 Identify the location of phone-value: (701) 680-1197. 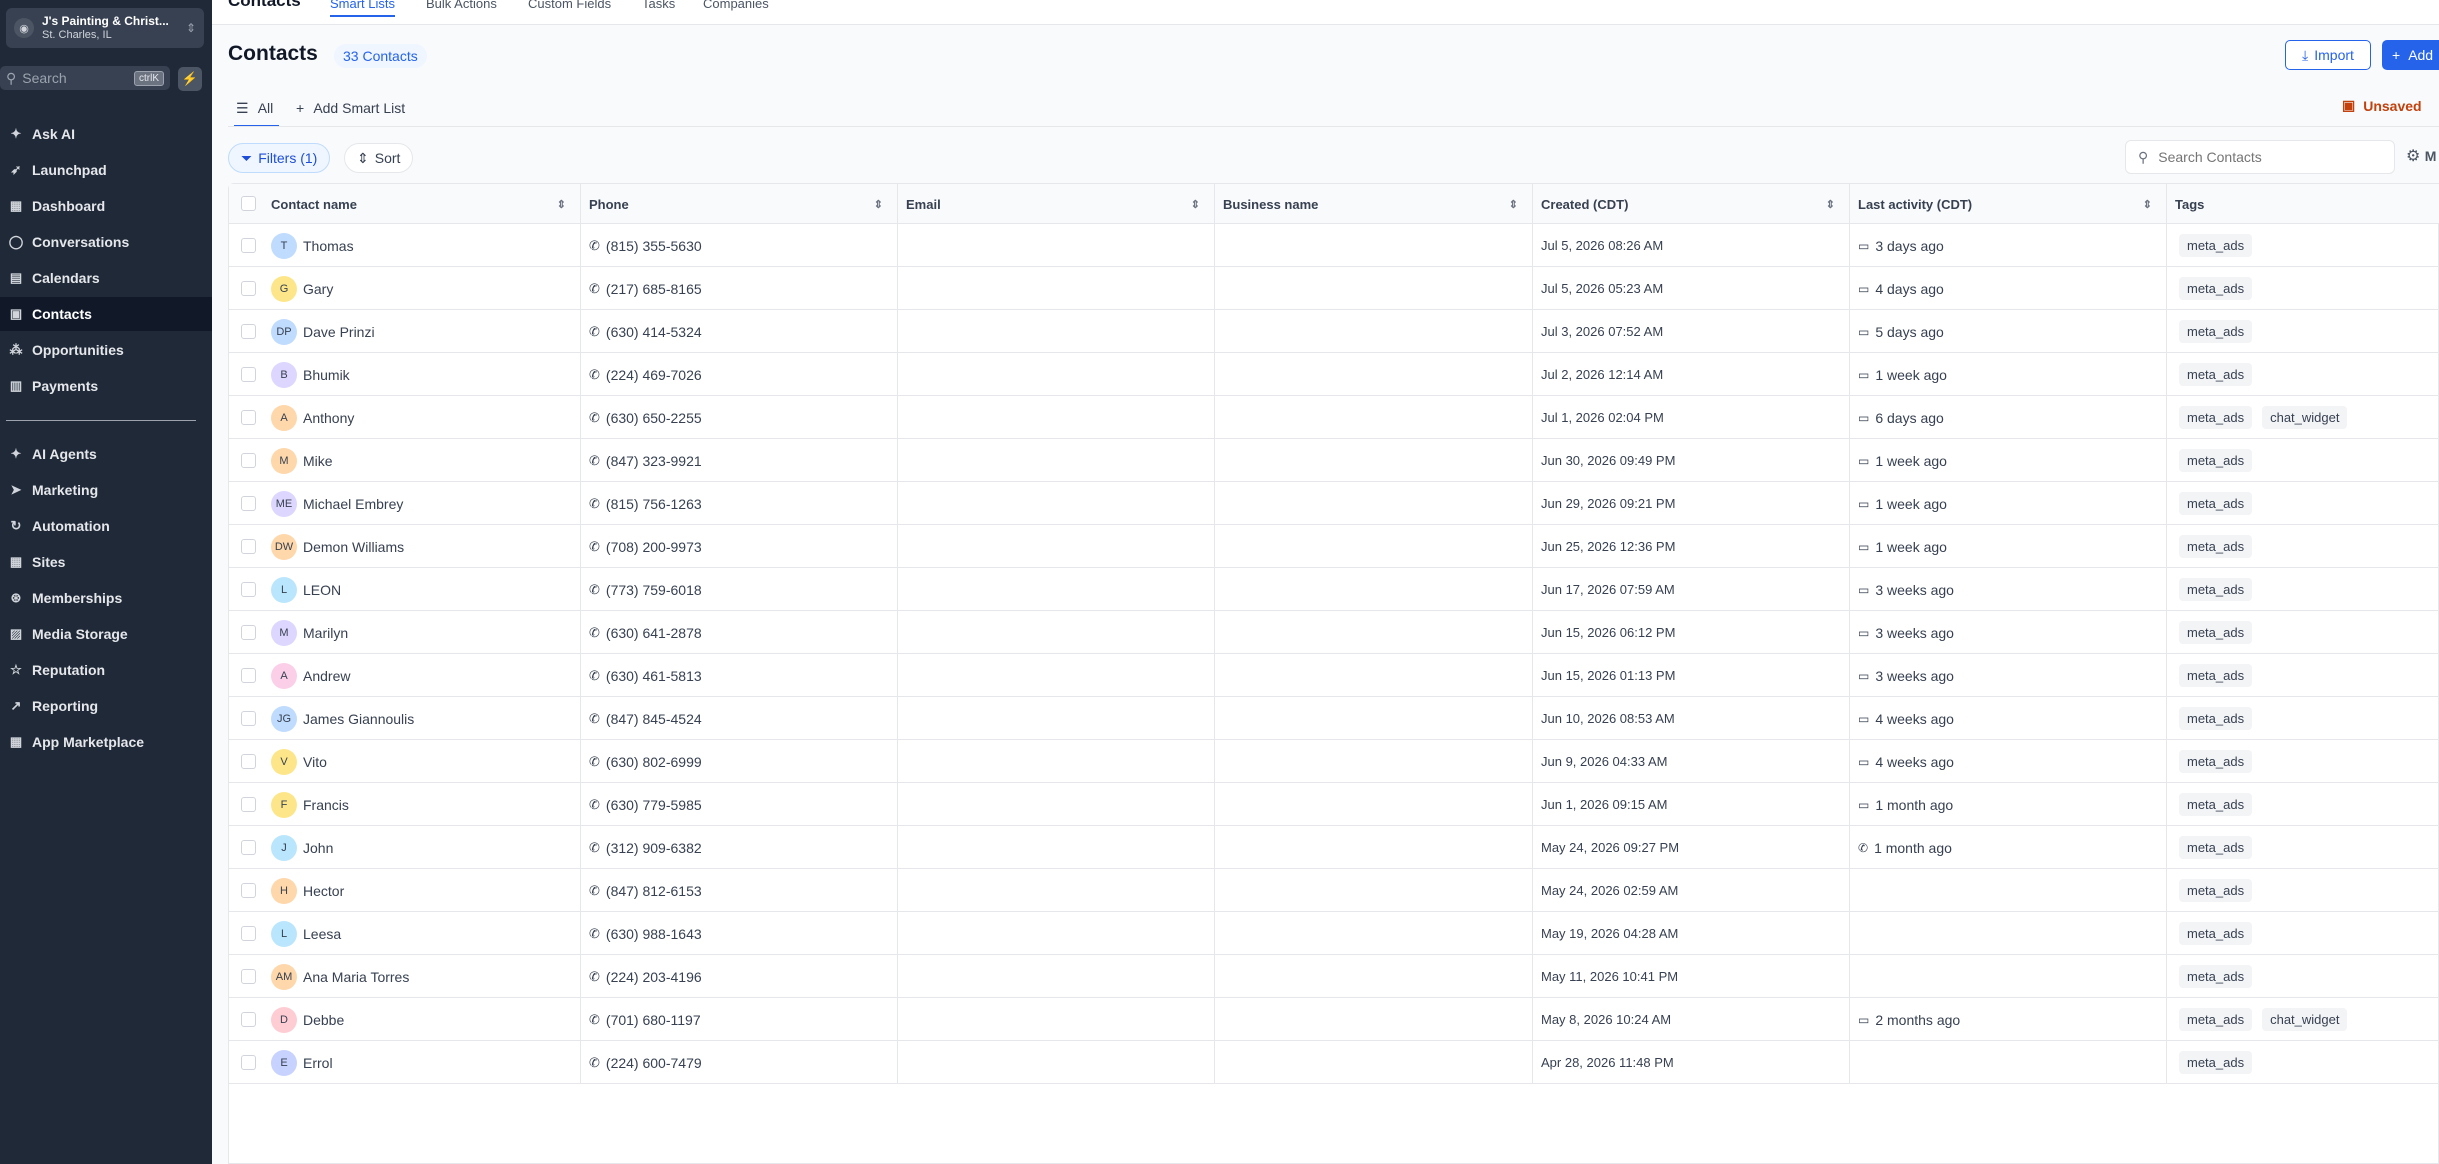
(653, 1020).